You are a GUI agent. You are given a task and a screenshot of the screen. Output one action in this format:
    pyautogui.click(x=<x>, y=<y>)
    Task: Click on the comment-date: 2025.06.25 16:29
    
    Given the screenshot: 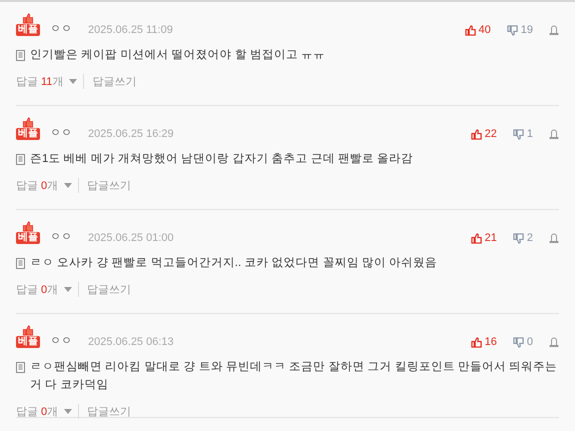 What is the action you would take?
    pyautogui.click(x=131, y=134)
    